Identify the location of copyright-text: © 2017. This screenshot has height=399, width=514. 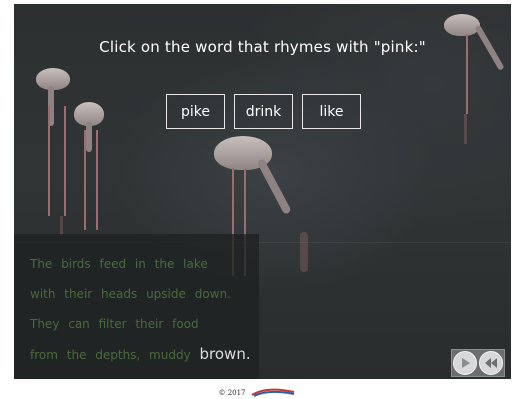
(232, 392).